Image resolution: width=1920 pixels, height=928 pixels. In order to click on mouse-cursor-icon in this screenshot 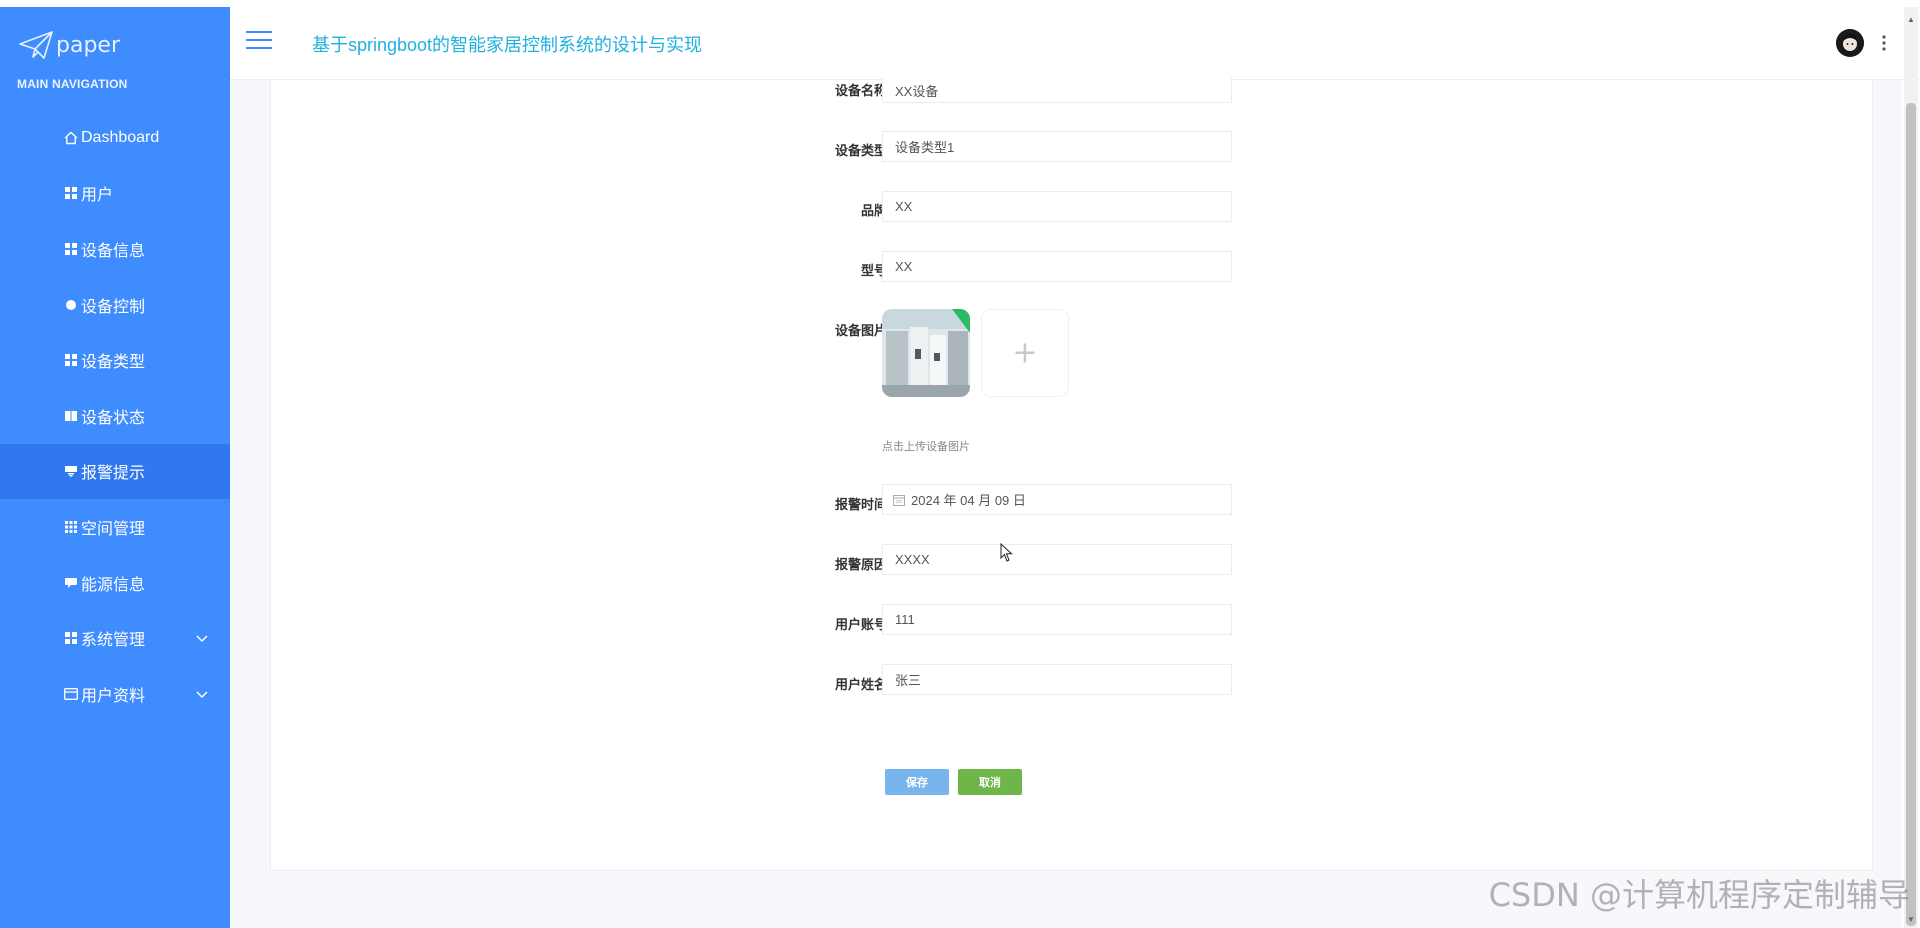, I will do `click(1006, 552)`.